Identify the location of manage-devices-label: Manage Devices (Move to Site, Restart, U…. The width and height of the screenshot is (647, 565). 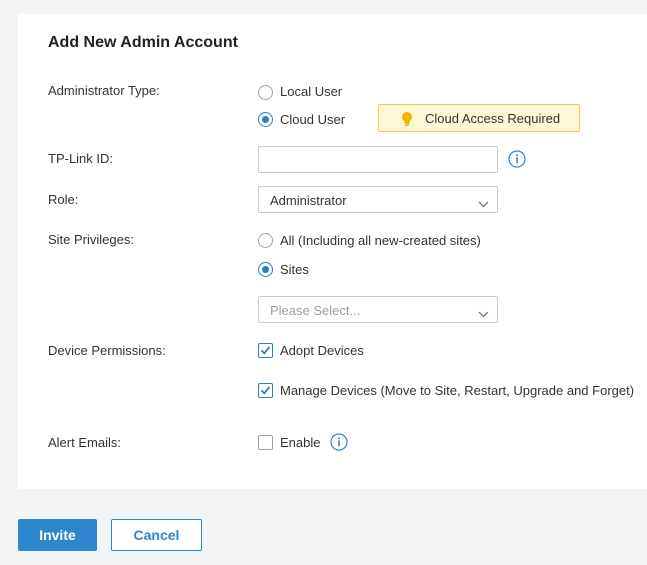
(457, 390).